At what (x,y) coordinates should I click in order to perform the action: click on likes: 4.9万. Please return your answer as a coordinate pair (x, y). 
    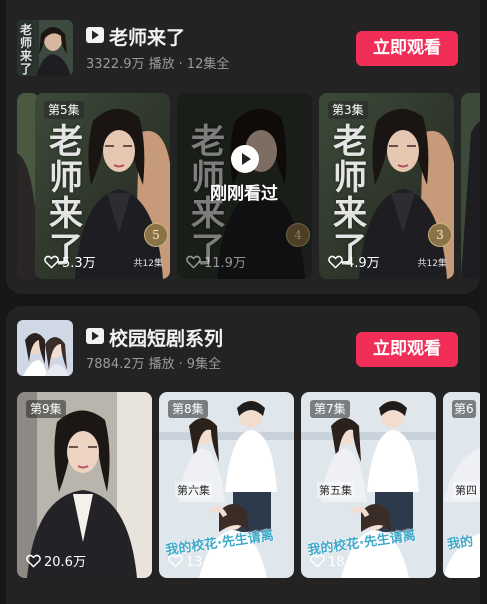
    Looking at the image, I should click on (354, 261).